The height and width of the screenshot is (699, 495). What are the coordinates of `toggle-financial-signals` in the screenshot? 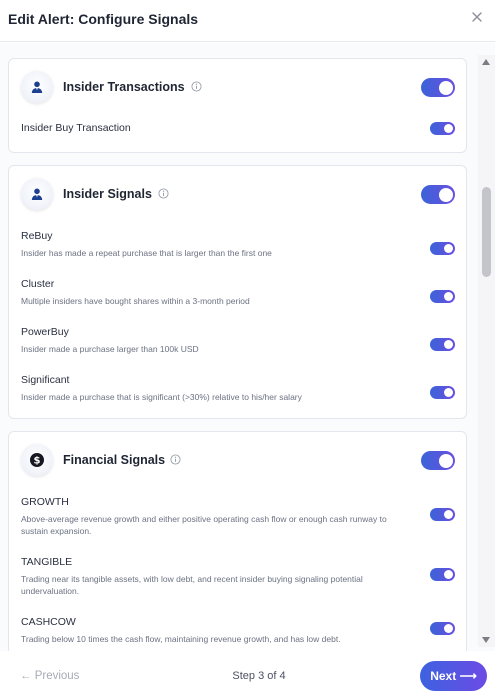 It's located at (438, 460).